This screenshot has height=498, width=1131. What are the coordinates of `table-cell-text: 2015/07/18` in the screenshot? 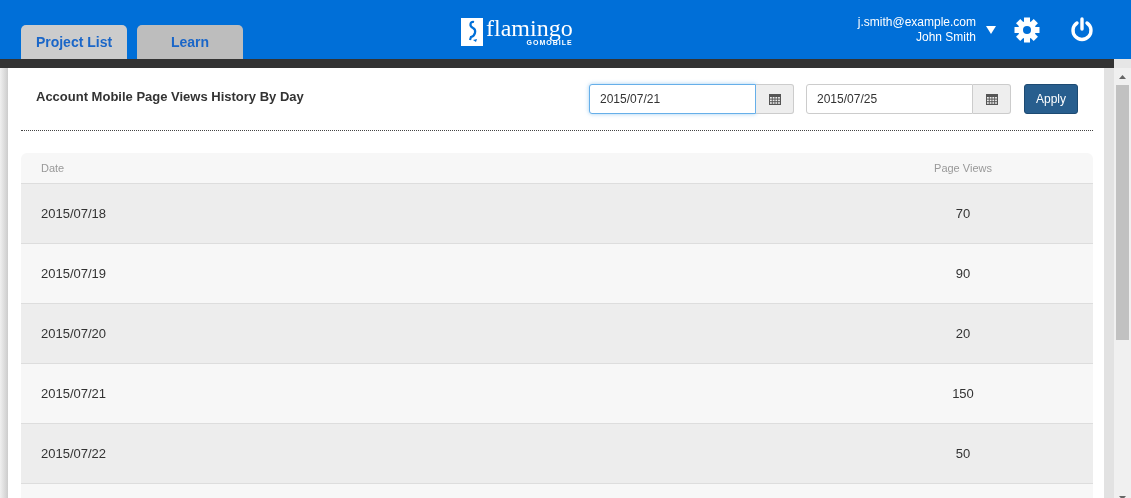 It's located at (74, 213).